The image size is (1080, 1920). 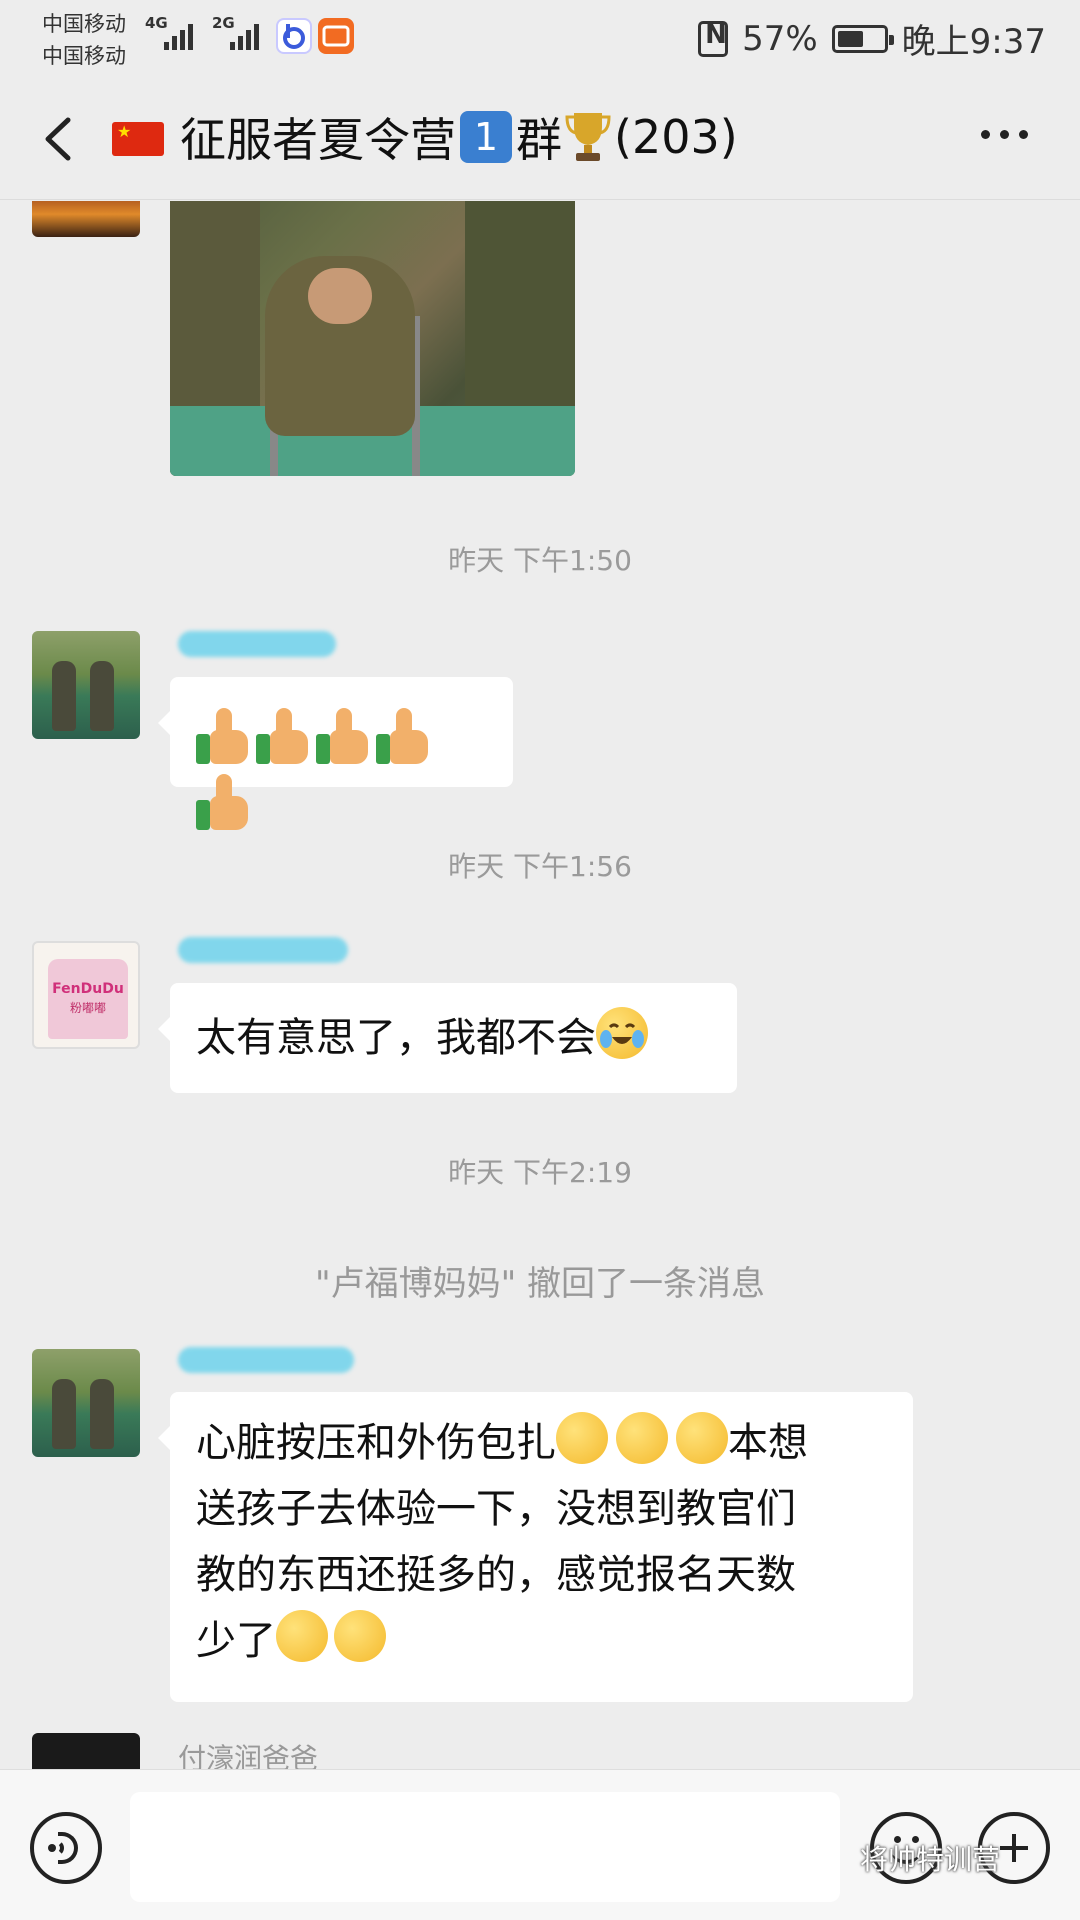 What do you see at coordinates (180, 34) in the screenshot?
I see `signal-icon` at bounding box center [180, 34].